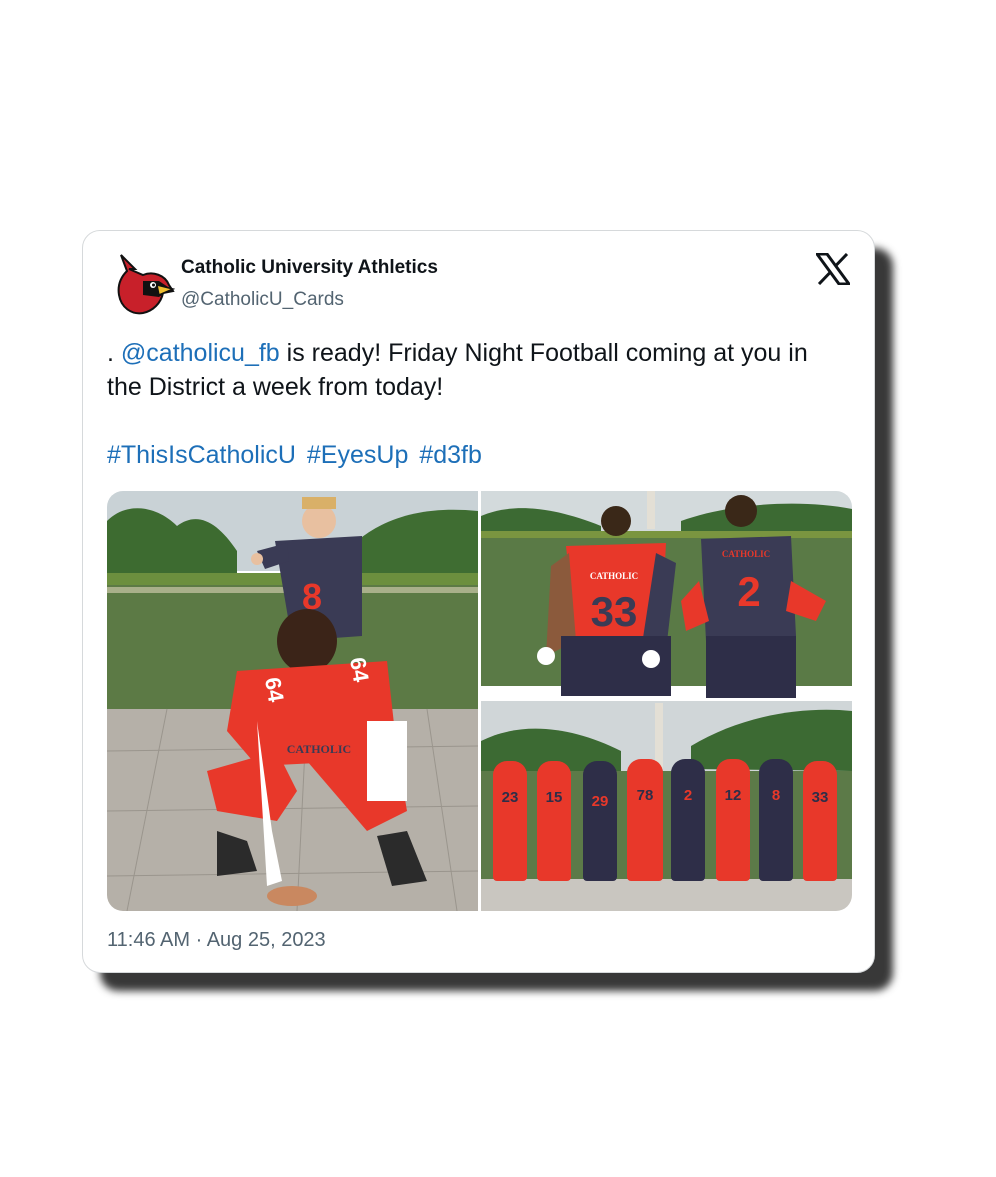  I want to click on jersey-number: 23, so click(510, 797).